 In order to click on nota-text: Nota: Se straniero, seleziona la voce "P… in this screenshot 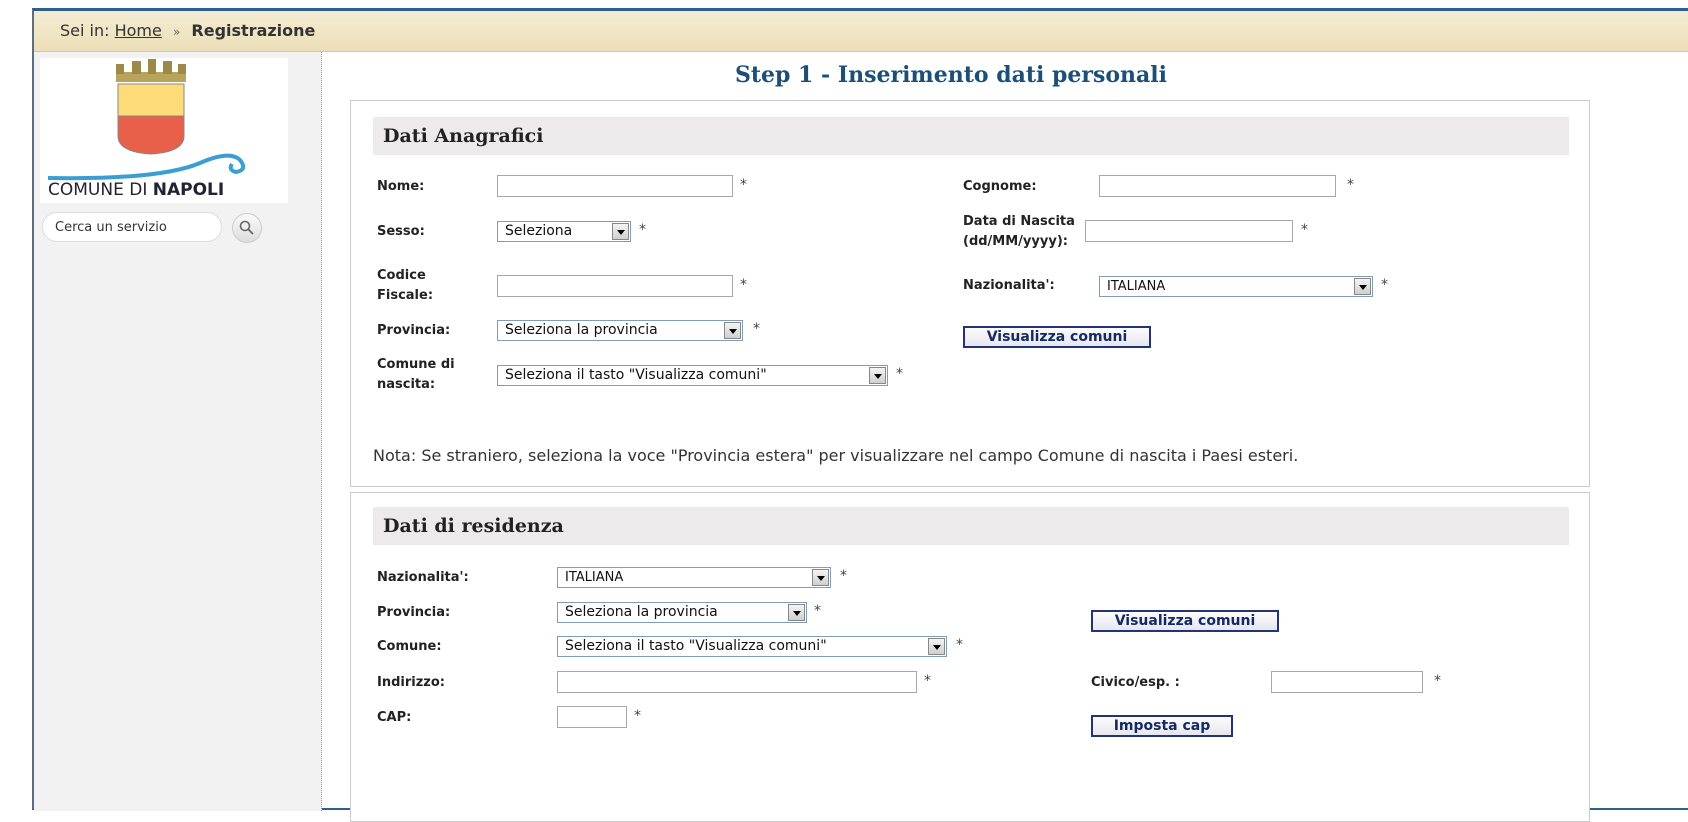, I will do `click(836, 455)`.